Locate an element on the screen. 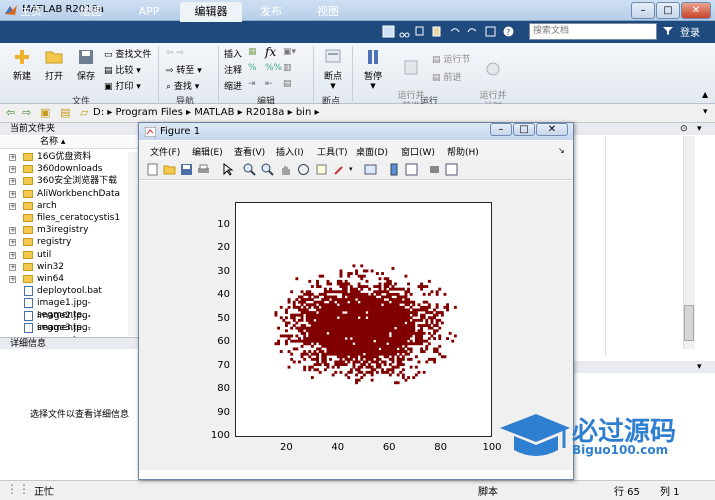  print-button: ▣ 打印 ▾ is located at coordinates (122, 85).